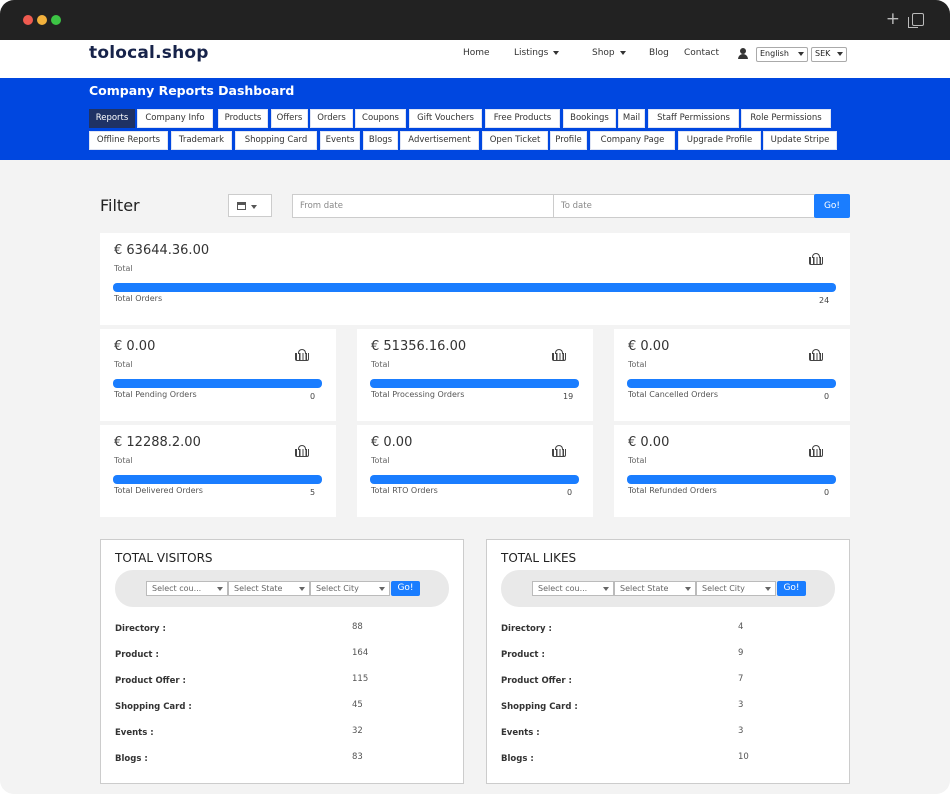 The height and width of the screenshot is (794, 950). What do you see at coordinates (589, 118) in the screenshot?
I see `tab-bookings: Bookings` at bounding box center [589, 118].